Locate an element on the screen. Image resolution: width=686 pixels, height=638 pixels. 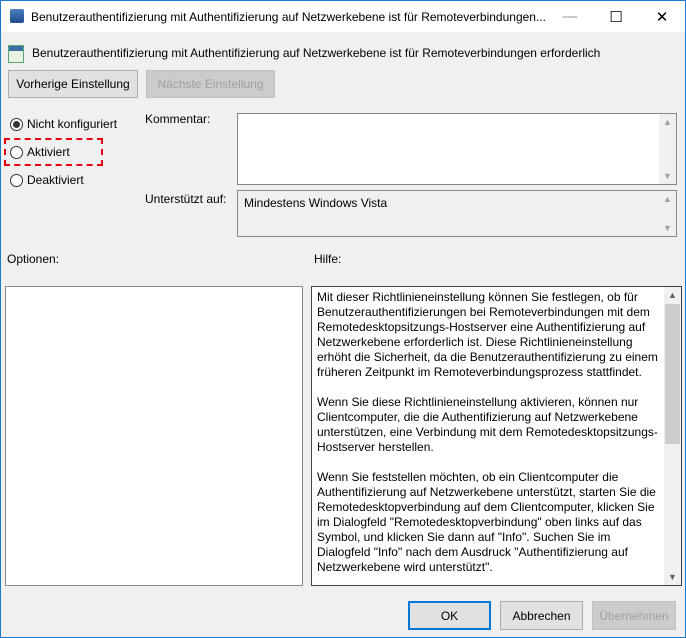
help-scrollbar: ▲ ▼ is located at coordinates (672, 436).